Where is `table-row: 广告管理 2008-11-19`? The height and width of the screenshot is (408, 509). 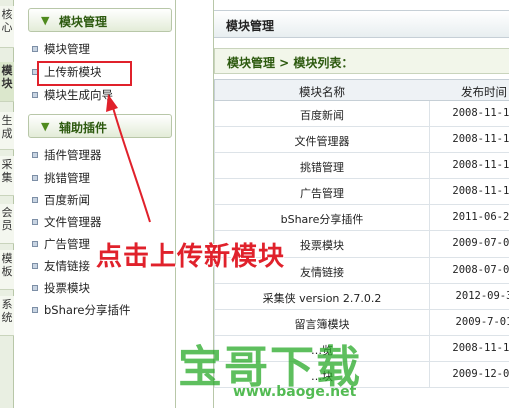 table-row: 广告管理 2008-11-19 is located at coordinates (361, 192).